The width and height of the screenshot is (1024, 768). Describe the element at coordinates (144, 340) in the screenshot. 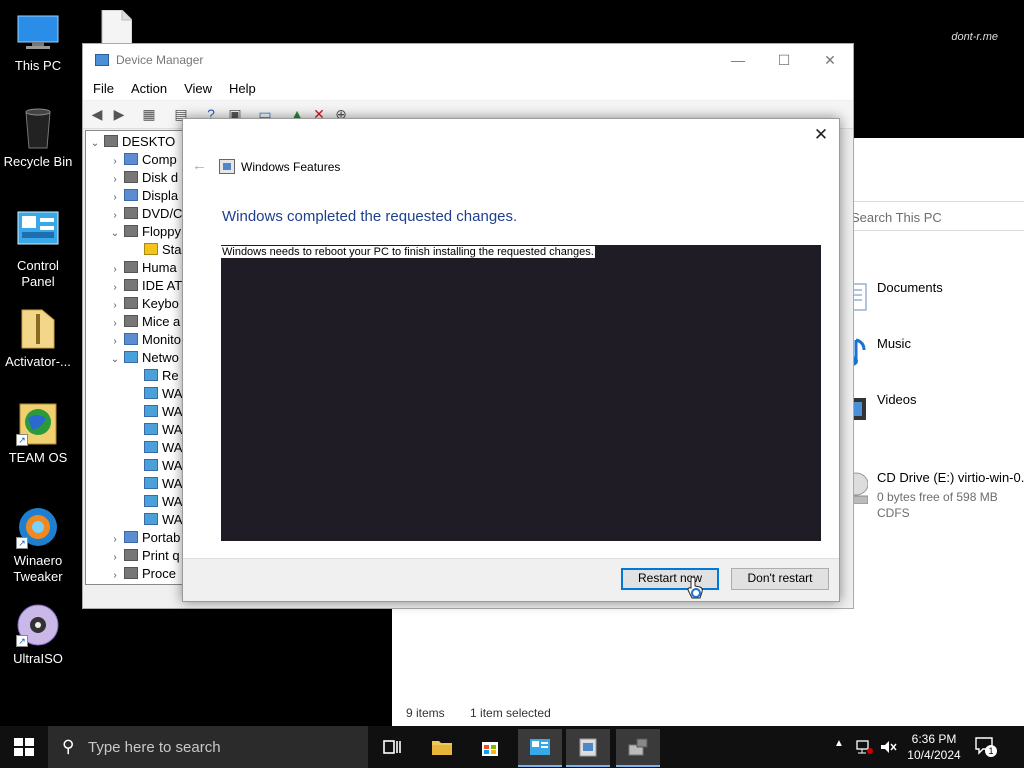

I see `tree-item: › Monito` at that location.